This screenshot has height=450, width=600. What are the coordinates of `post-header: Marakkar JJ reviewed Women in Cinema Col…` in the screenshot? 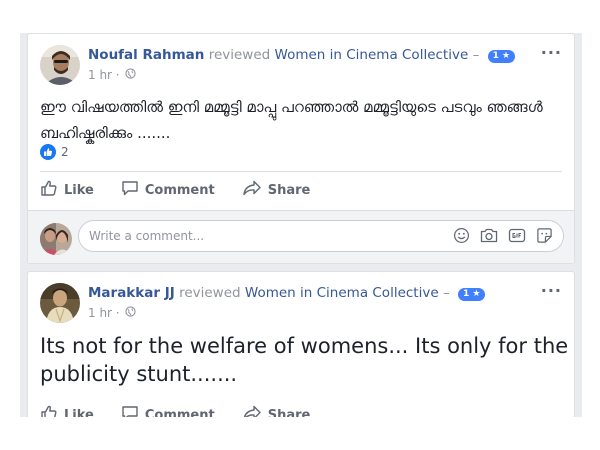 It's located at (287, 293).